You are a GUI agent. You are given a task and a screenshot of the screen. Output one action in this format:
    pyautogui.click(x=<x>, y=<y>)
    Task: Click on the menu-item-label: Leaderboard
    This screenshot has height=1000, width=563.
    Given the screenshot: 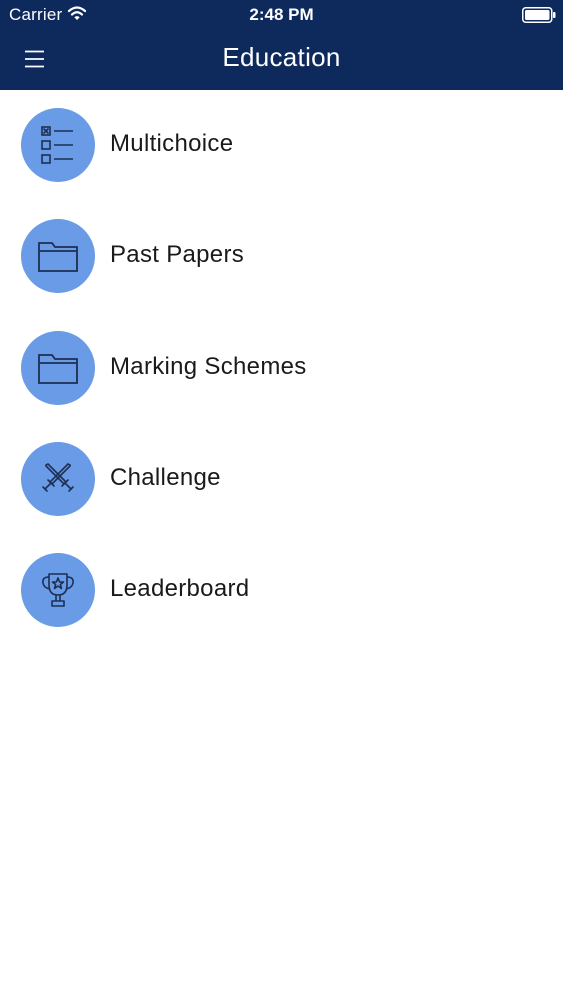 What is the action you would take?
    pyautogui.click(x=180, y=589)
    